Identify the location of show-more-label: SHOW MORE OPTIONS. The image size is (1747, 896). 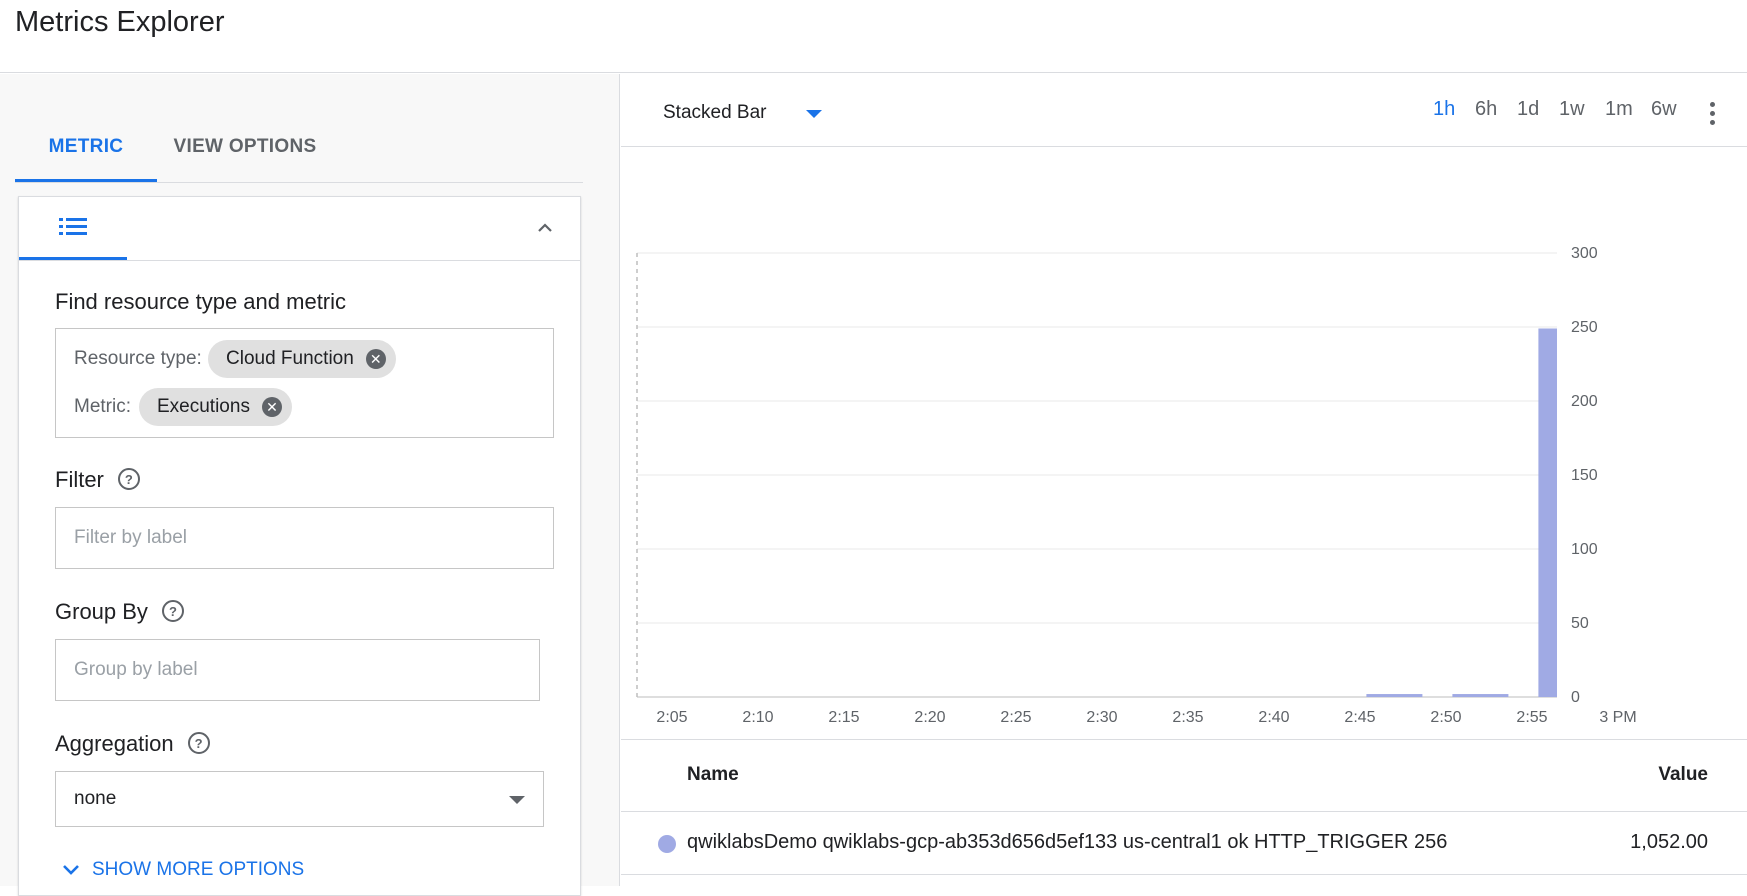
(198, 869).